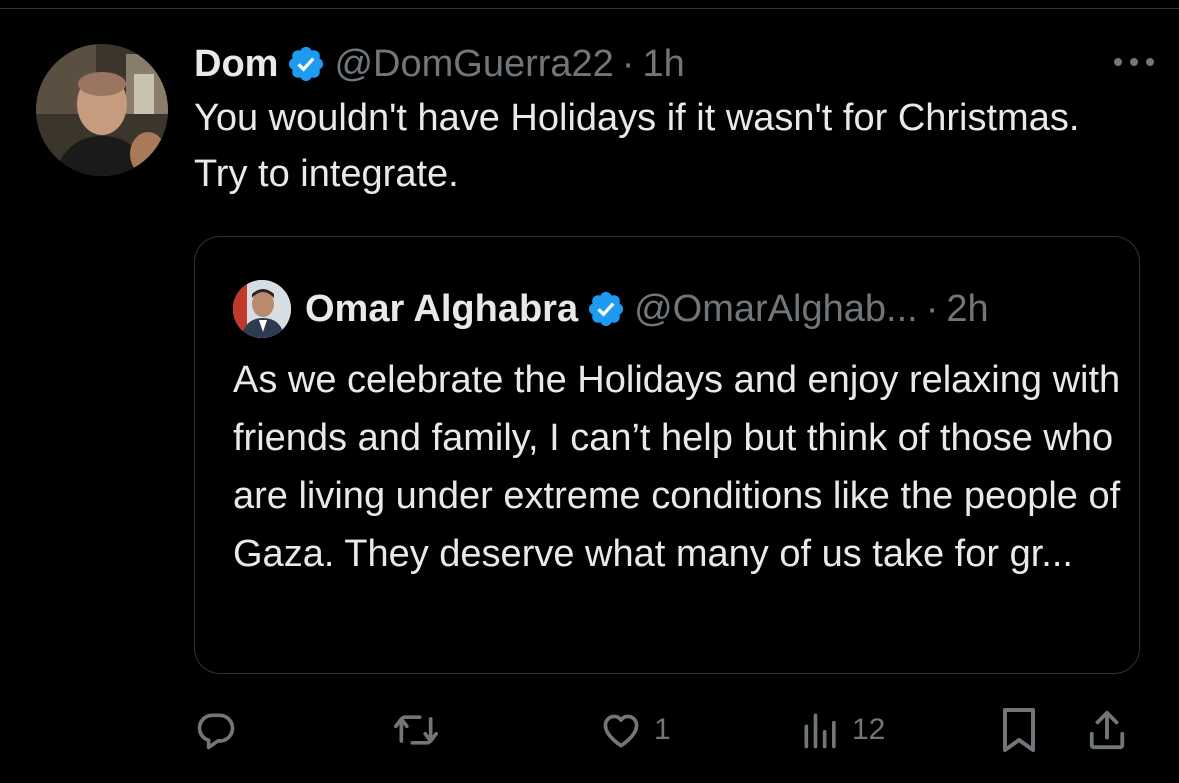 This screenshot has height=783, width=1179. What do you see at coordinates (662, 729) in the screenshot?
I see `like-count: 1` at bounding box center [662, 729].